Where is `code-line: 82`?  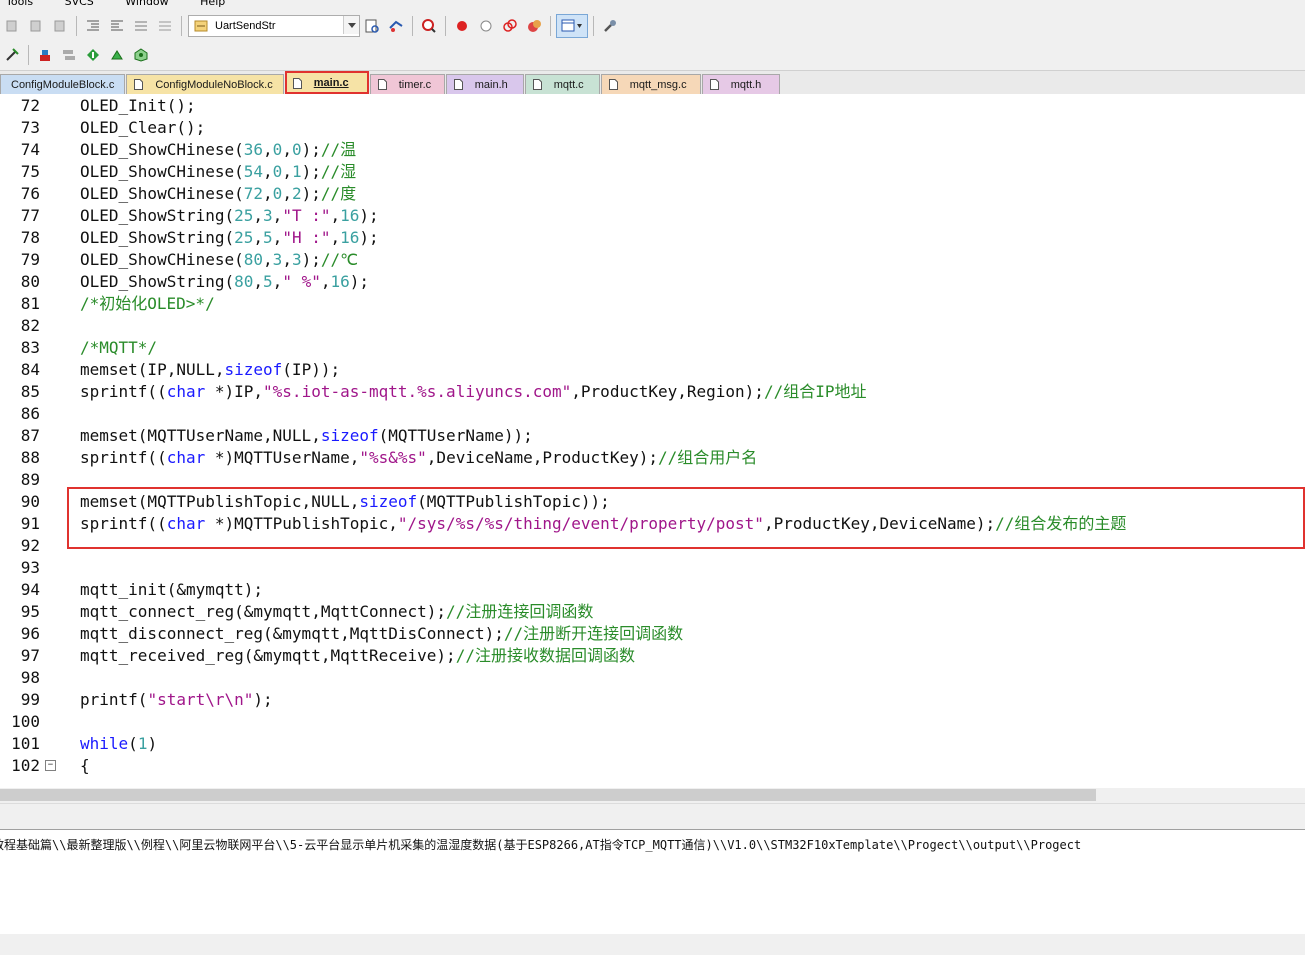 code-line: 82 is located at coordinates (652, 326).